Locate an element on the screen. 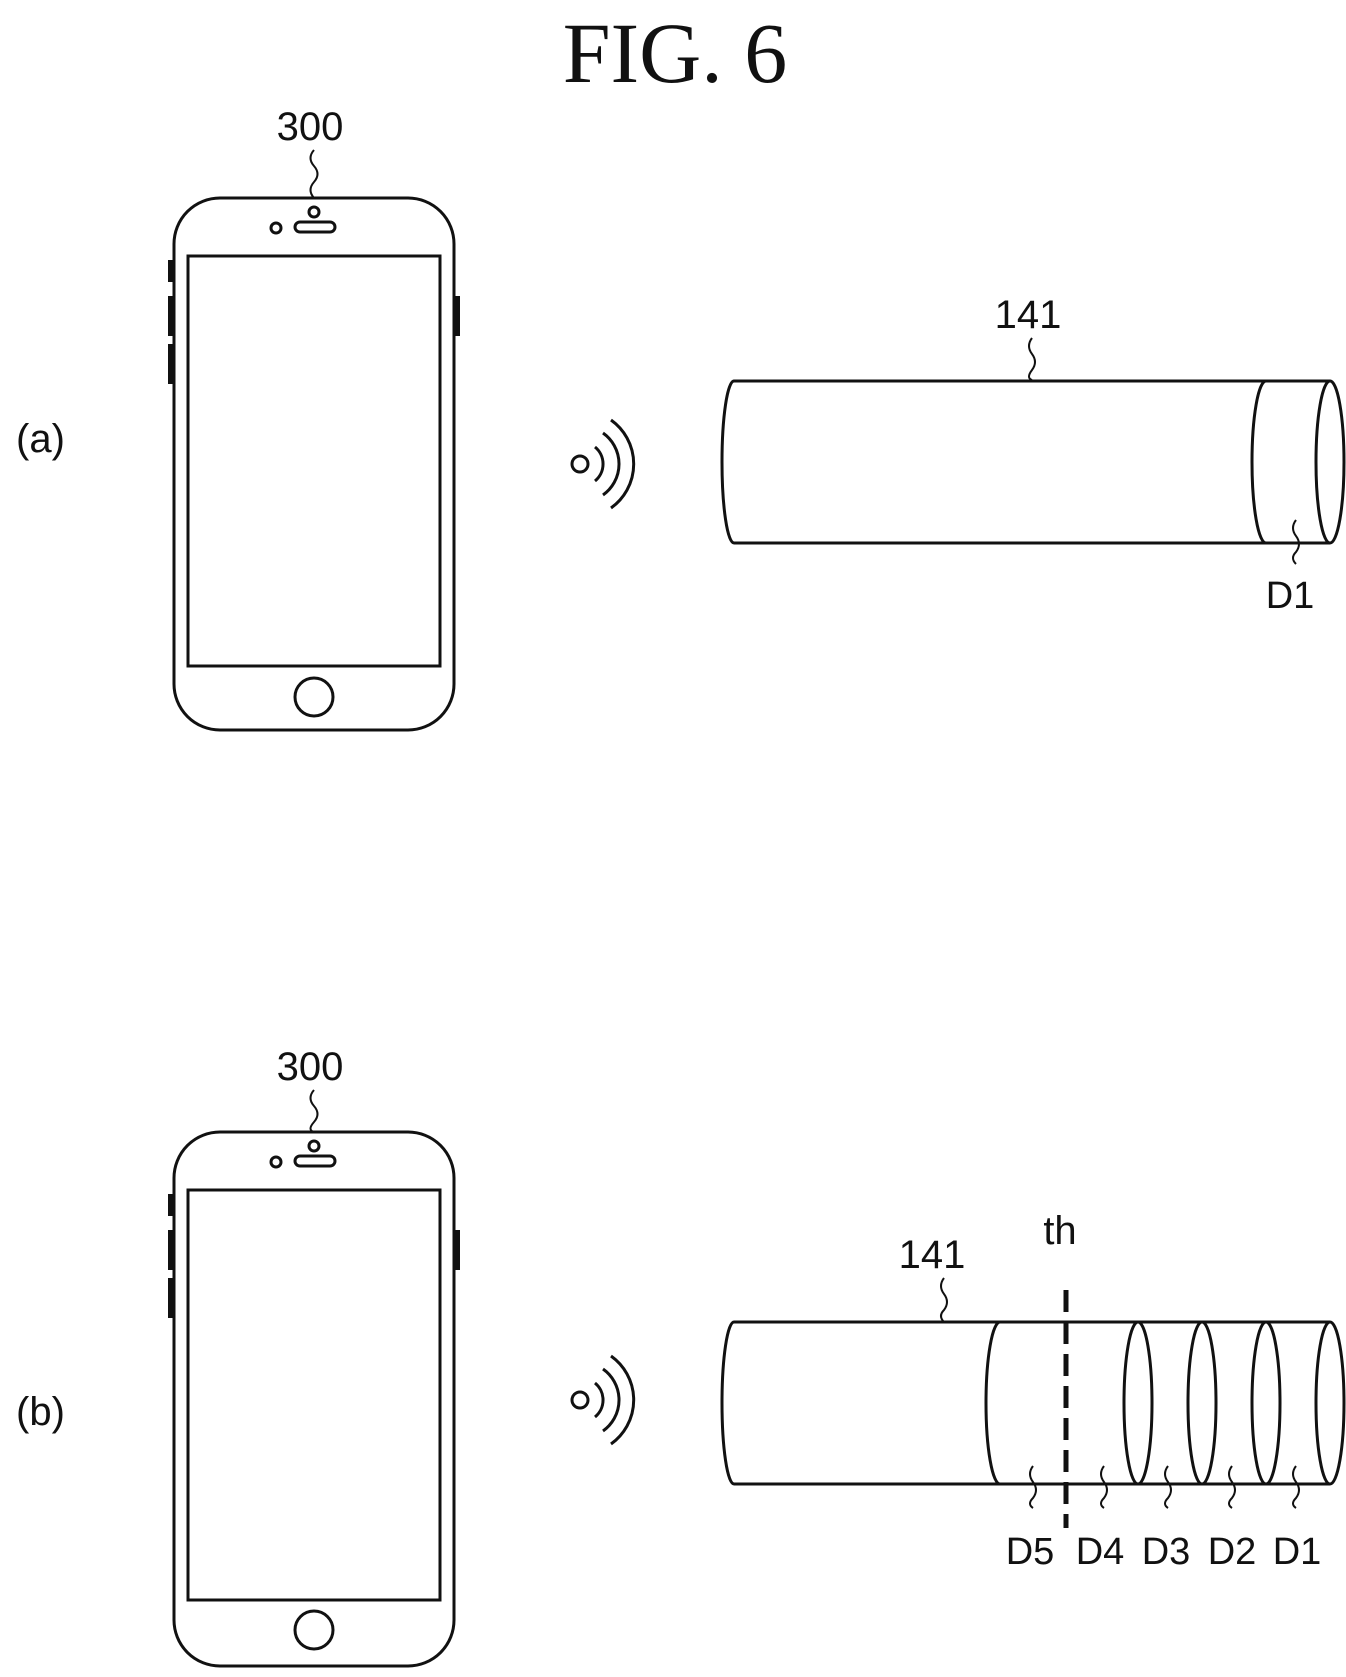  smartphone-300-b: 300 is located at coordinates (314, 1355).